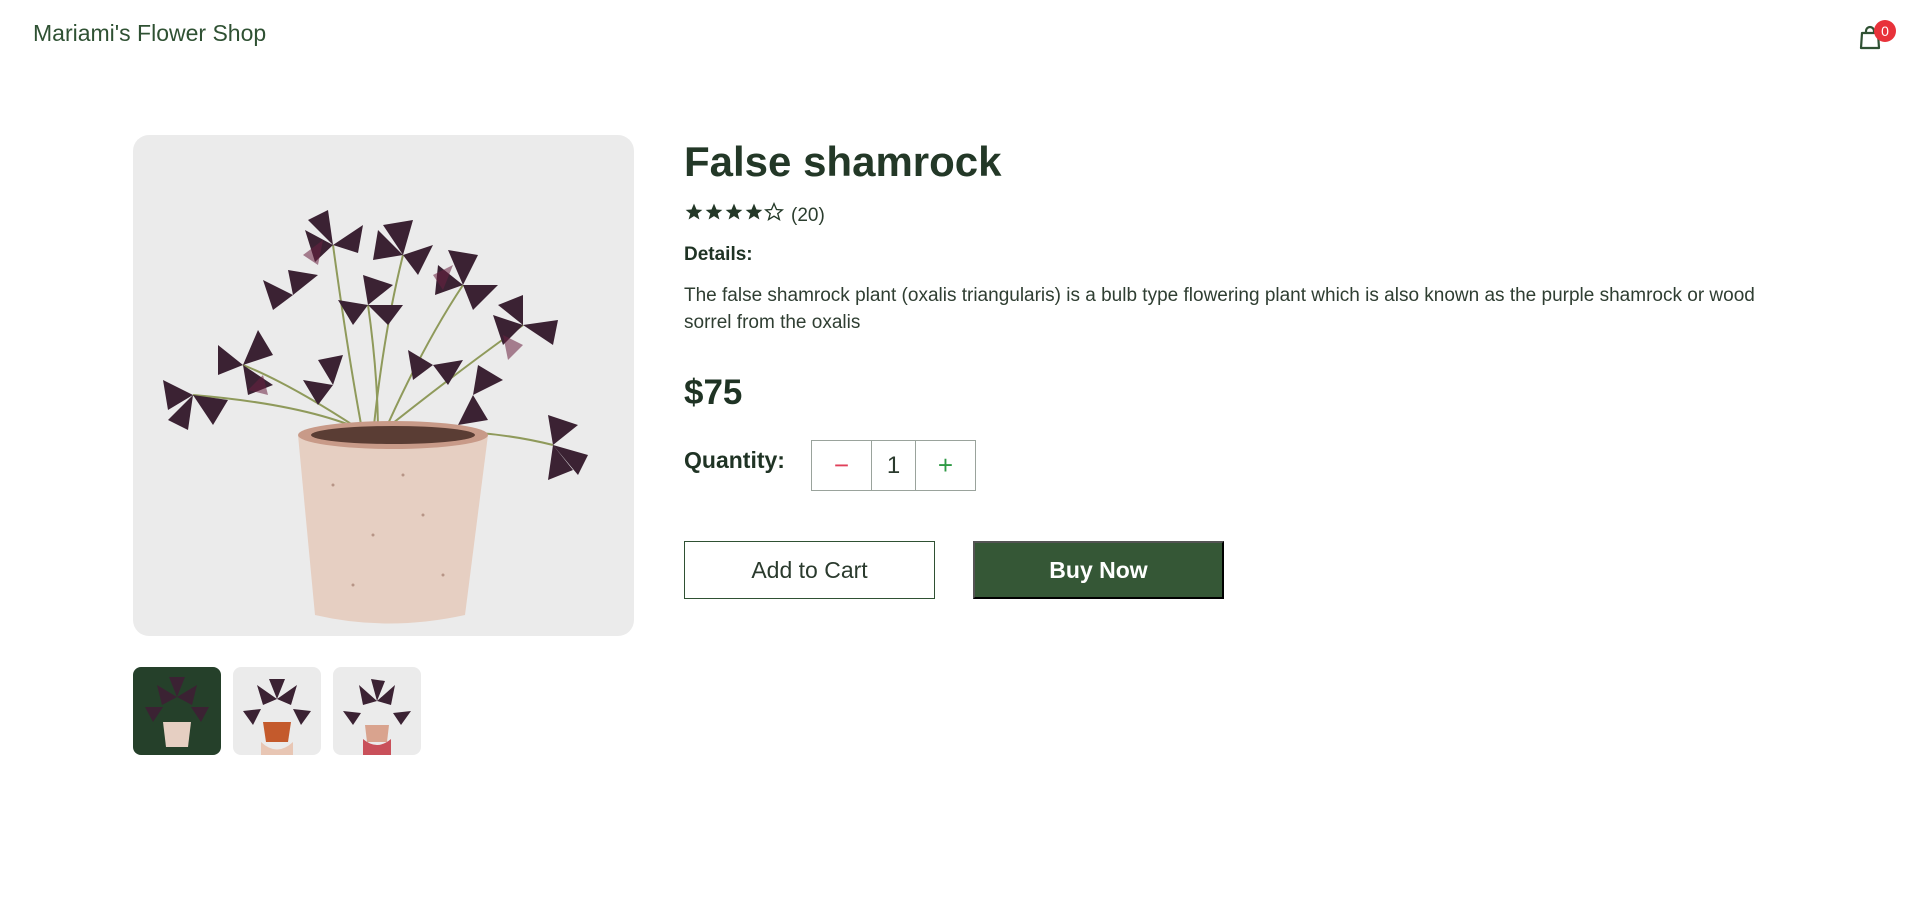 The image size is (1914, 897). I want to click on cart-button: 0, so click(1876, 36).